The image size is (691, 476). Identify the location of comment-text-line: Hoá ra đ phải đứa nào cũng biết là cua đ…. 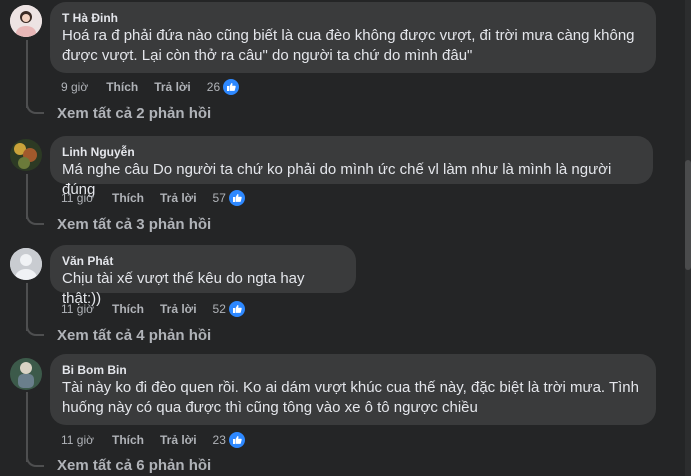
(348, 35).